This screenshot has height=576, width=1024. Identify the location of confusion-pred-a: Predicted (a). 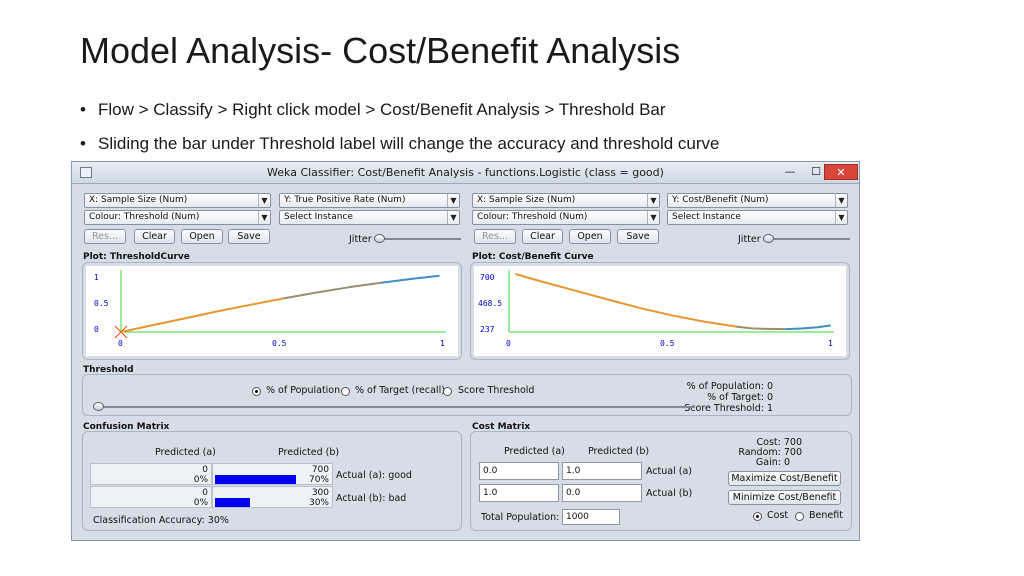
(185, 452).